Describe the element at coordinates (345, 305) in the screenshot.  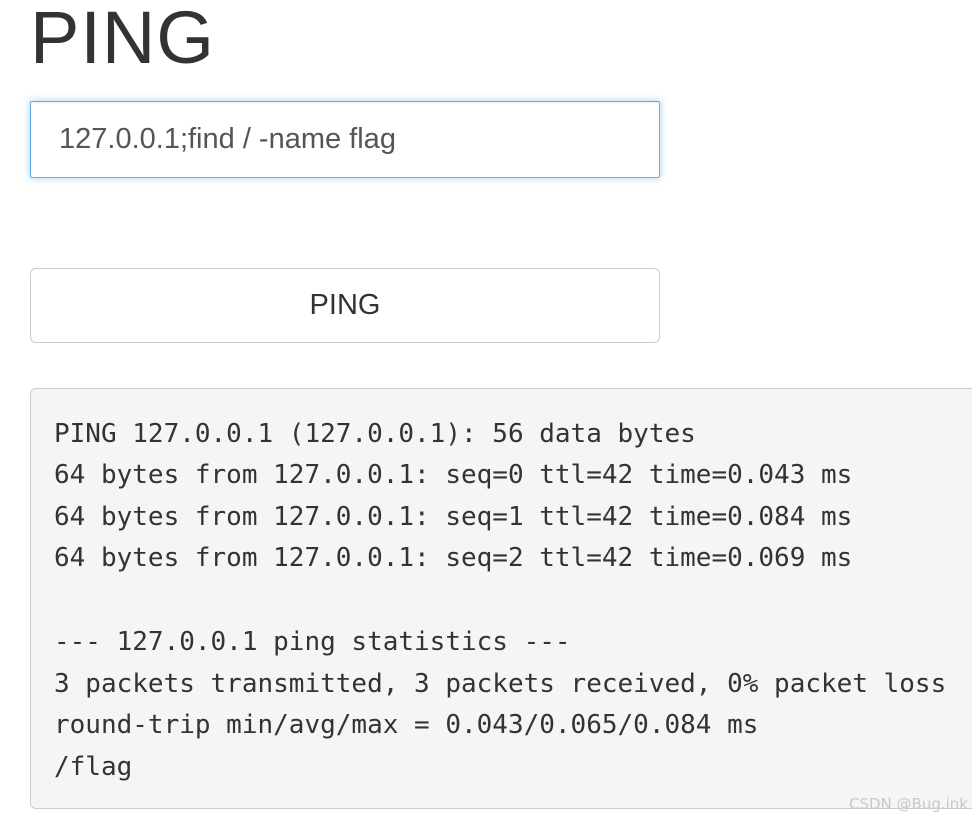
I see `ping-button: PING` at that location.